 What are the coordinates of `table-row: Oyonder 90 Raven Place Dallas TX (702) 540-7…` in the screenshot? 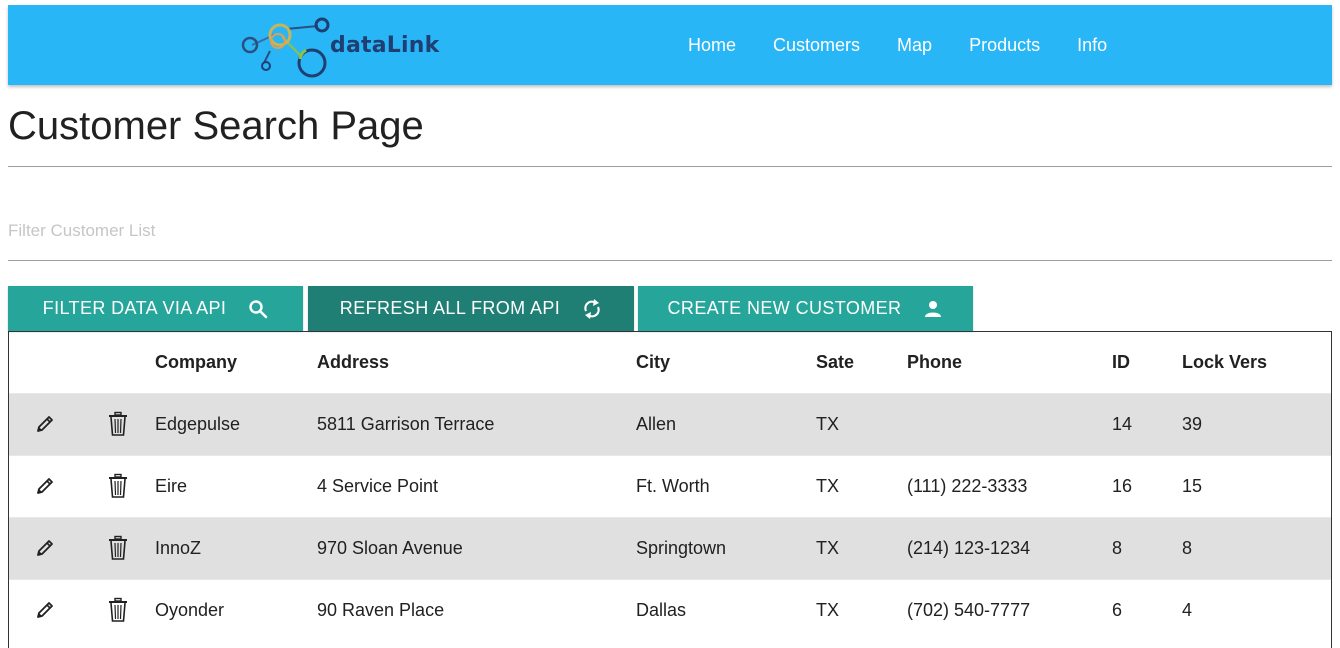 It's located at (670, 609).